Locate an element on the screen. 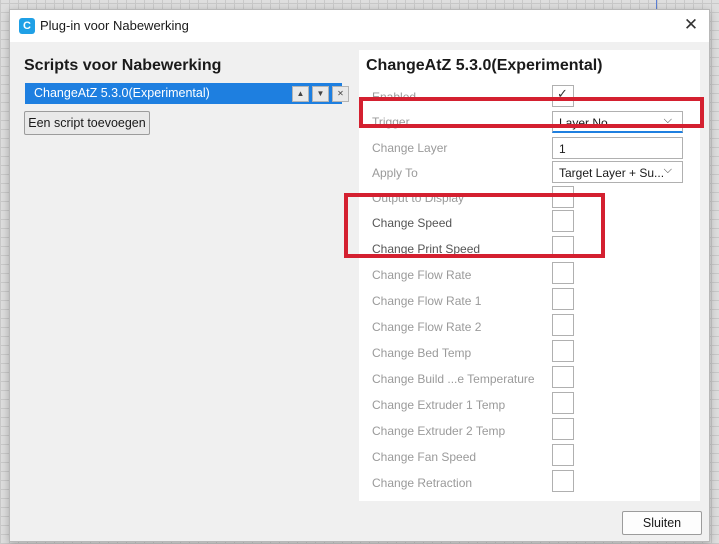 Image resolution: width=719 pixels, height=544 pixels. change-fan-speed-label: Change Fan Speed is located at coordinates (424, 457).